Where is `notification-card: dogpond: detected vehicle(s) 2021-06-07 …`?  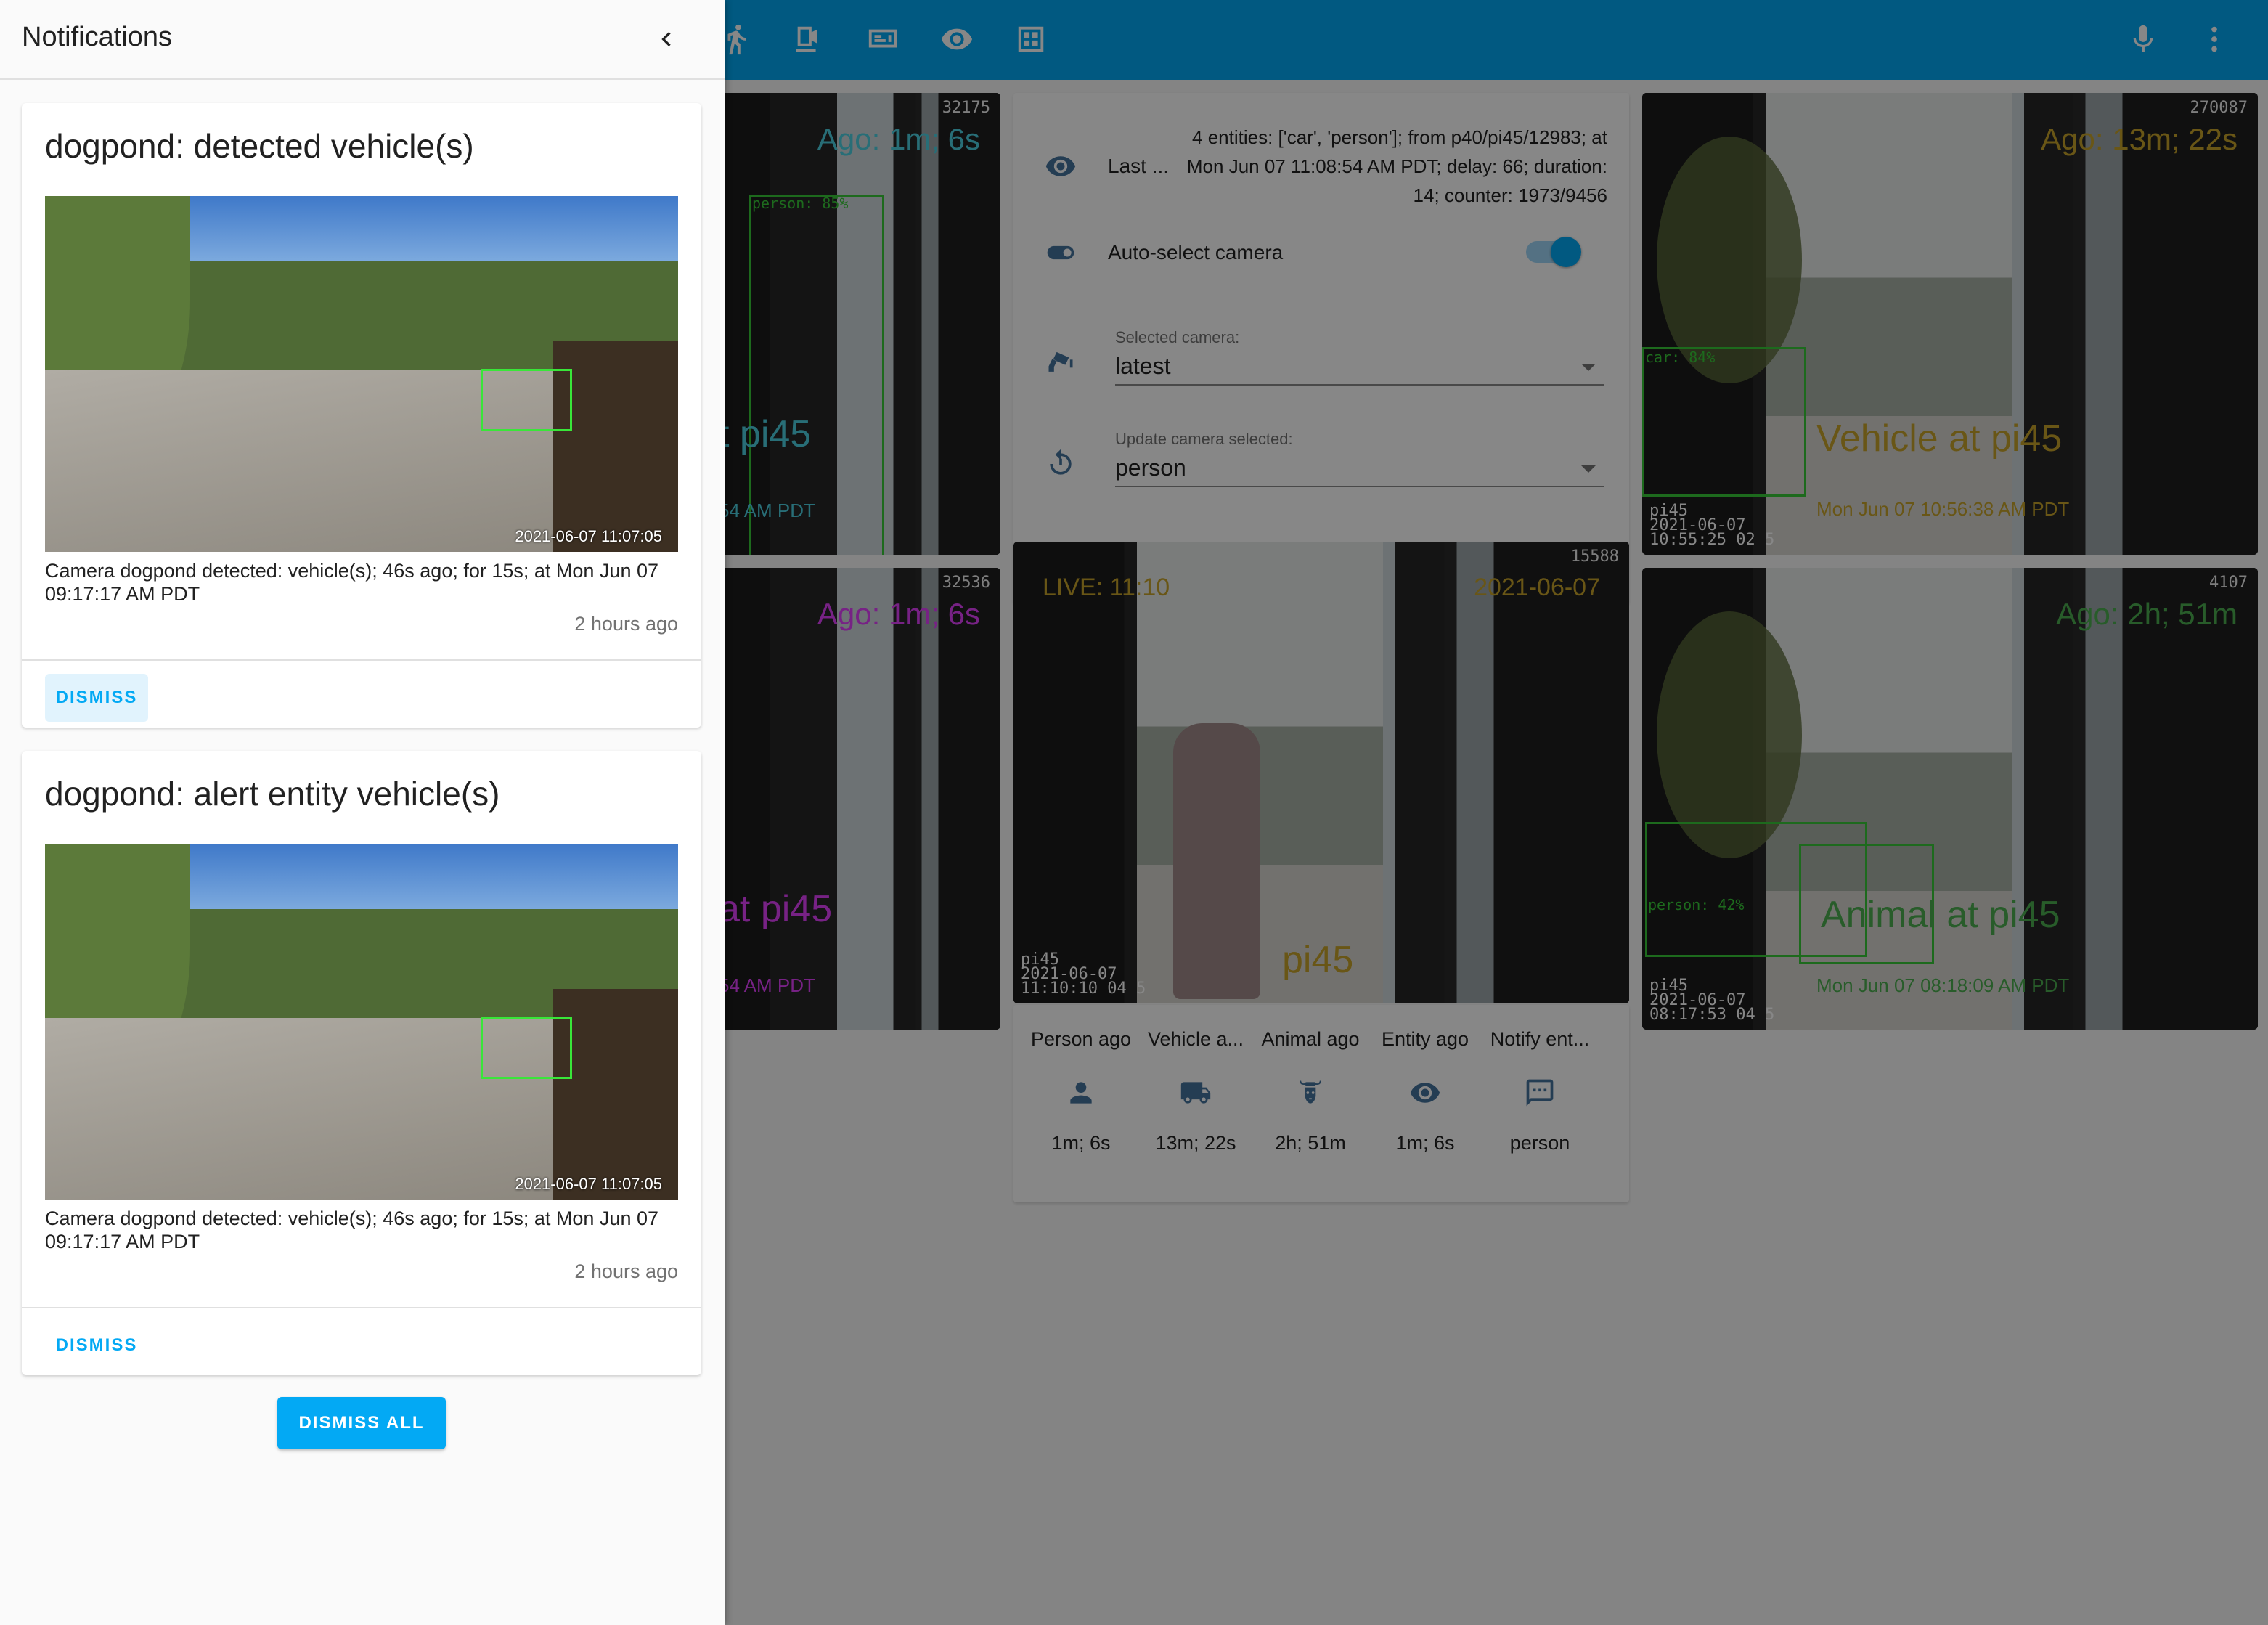 notification-card: dogpond: detected vehicle(s) 2021-06-07 … is located at coordinates (361, 415).